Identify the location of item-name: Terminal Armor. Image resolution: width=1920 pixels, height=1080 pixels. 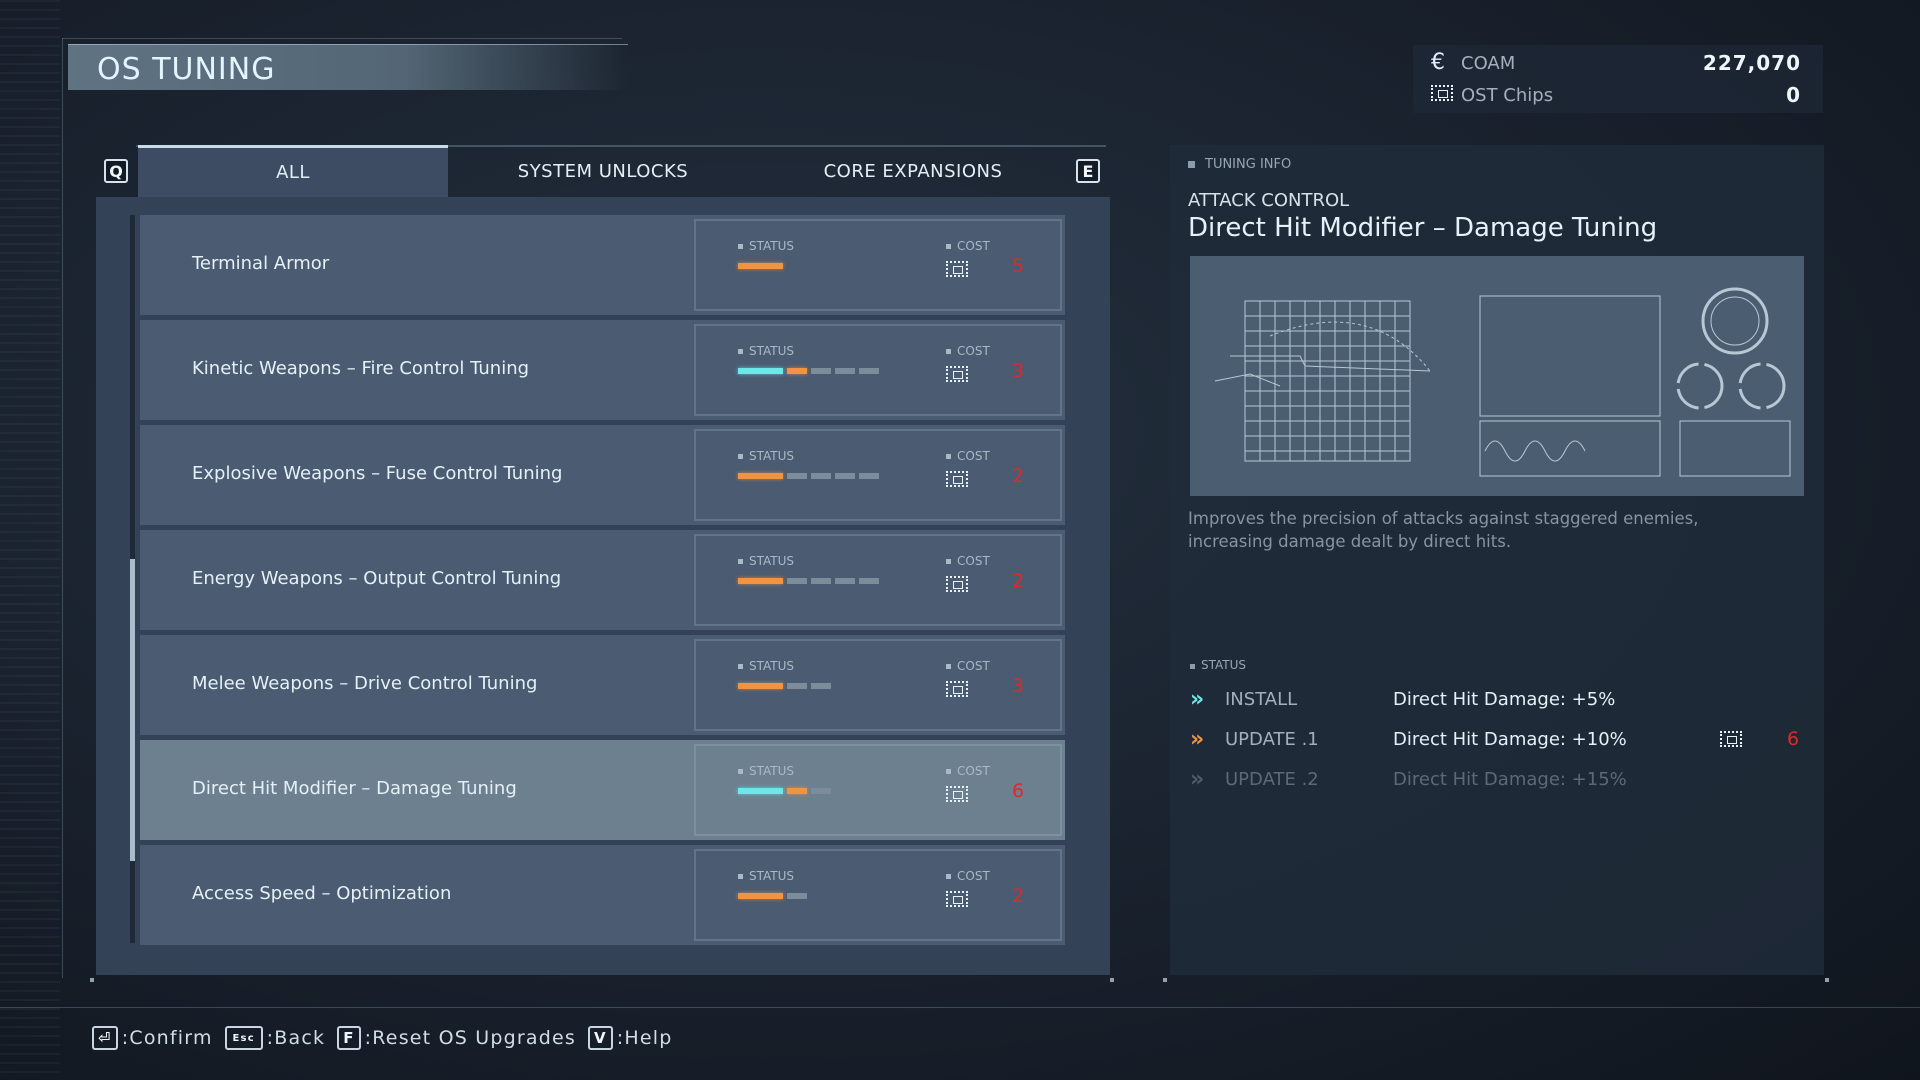
(261, 263).